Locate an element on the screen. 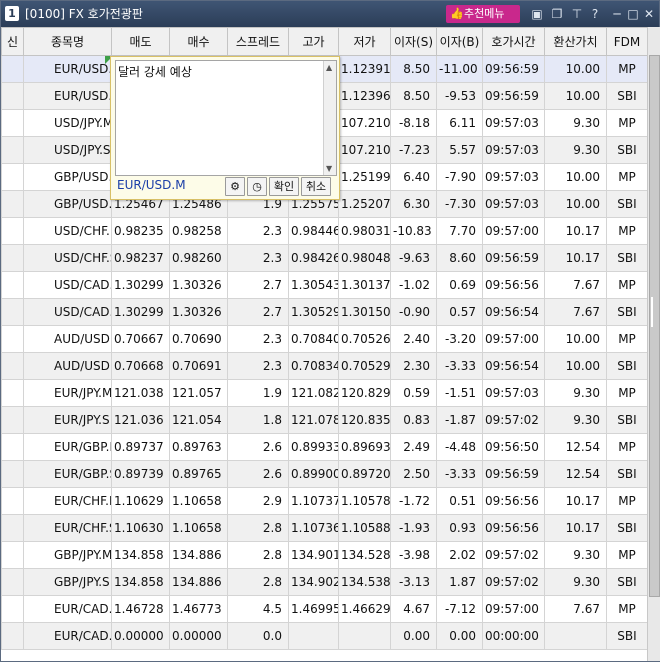 Image resolution: width=660 pixels, height=662 pixels. interest-sell-cell: 2.30 is located at coordinates (413, 366).